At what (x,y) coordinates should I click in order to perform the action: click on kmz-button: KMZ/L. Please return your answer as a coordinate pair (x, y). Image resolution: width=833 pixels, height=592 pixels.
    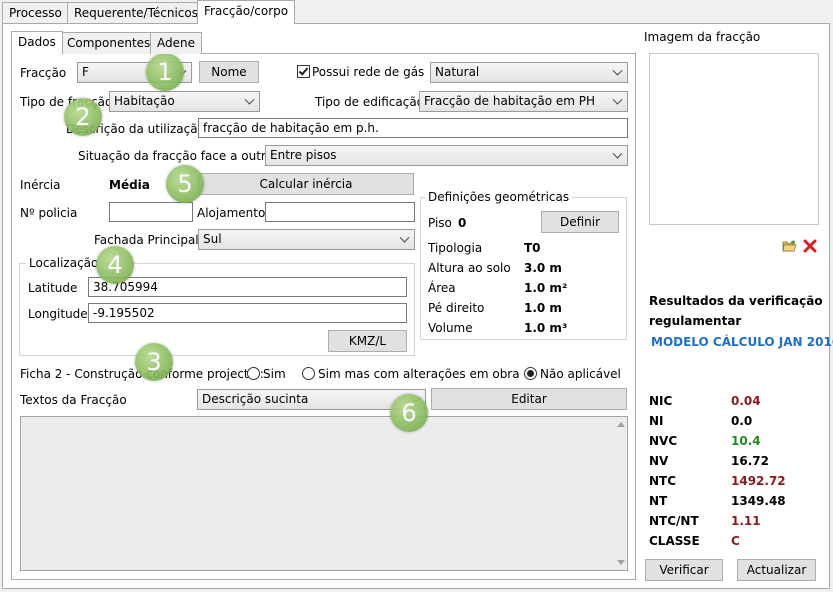
    Looking at the image, I should click on (367, 341).